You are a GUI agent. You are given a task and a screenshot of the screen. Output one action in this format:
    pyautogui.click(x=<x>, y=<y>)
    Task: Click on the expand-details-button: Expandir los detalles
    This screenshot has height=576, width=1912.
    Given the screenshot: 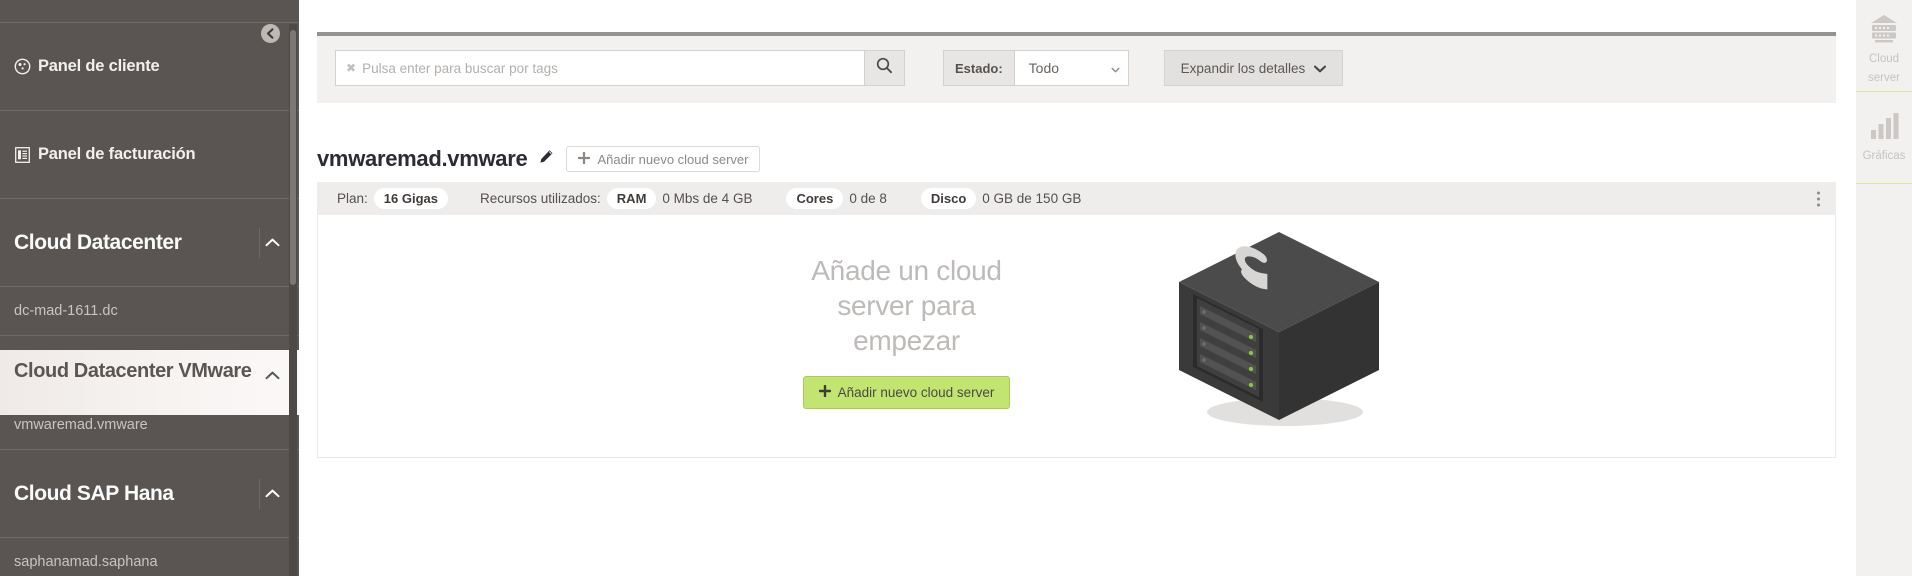 What is the action you would take?
    pyautogui.click(x=1253, y=68)
    